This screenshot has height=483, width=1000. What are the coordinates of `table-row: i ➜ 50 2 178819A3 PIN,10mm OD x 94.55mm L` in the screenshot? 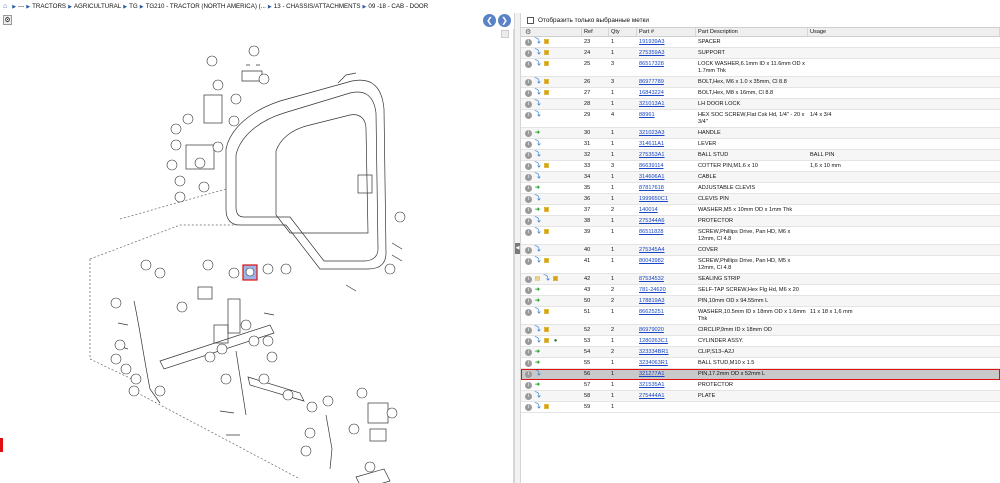 It's located at (760, 301).